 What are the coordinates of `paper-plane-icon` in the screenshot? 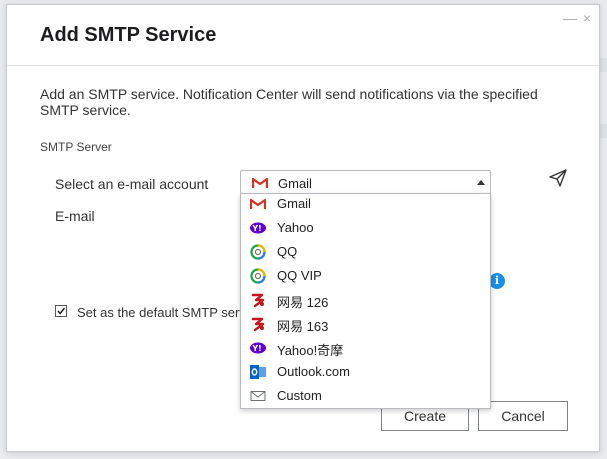 It's located at (558, 180).